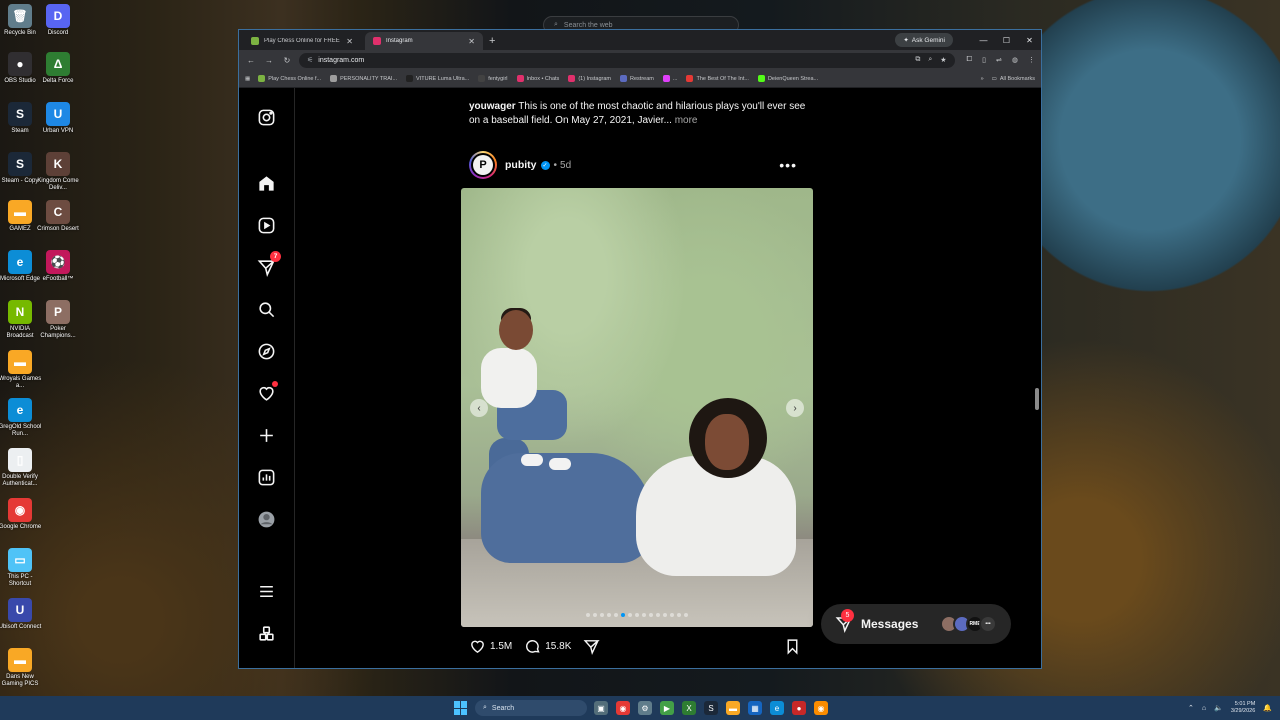 The width and height of the screenshot is (1280, 720). I want to click on desktop-icon: Δ Delta Force, so click(58, 68).